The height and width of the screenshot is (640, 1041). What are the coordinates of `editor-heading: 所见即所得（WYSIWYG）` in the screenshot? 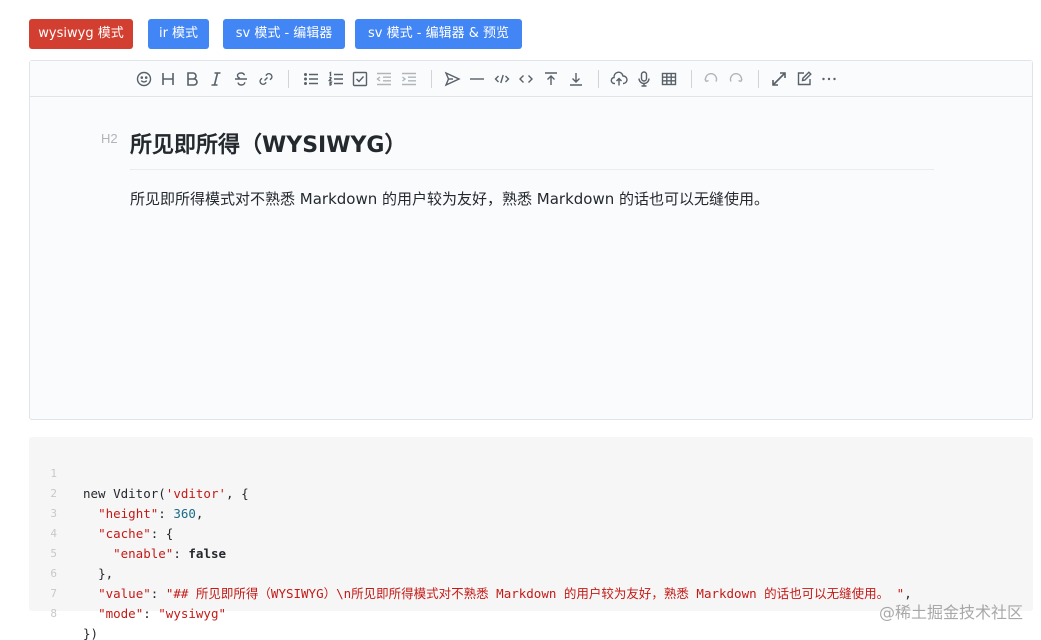 It's located at (532, 150).